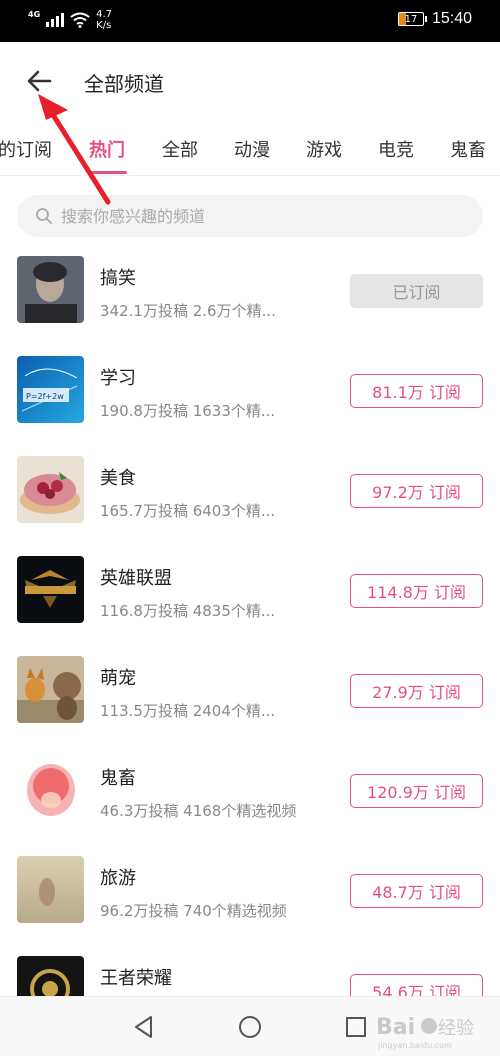 This screenshot has height=1056, width=500. I want to click on tab-all: 全部, so click(180, 149).